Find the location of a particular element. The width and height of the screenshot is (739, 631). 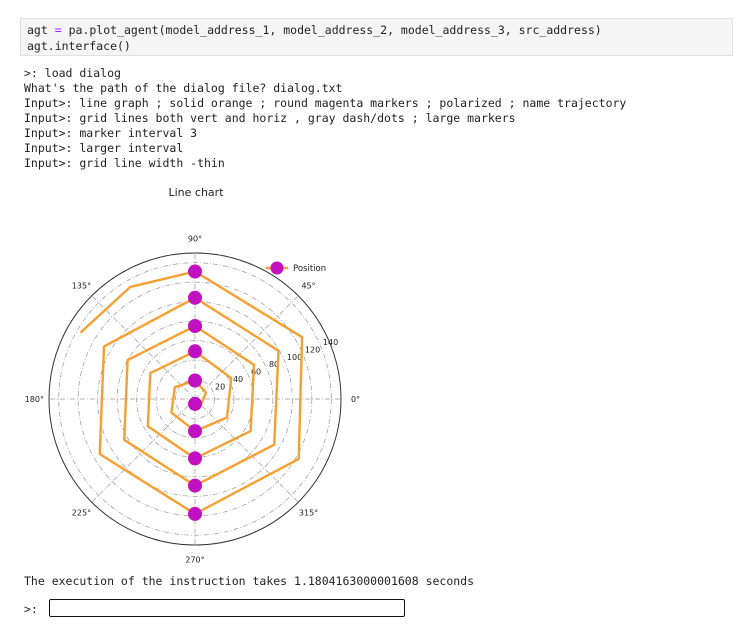

theta-tick-label: 315° is located at coordinates (308, 513).